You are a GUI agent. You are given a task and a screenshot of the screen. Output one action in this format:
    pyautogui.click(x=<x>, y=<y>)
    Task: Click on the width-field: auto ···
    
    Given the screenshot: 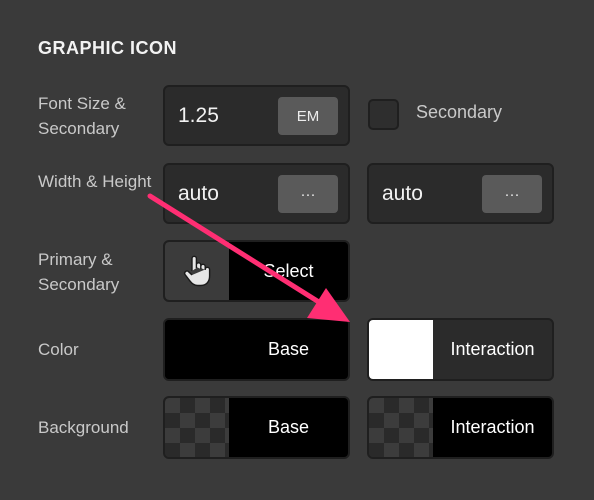 What is the action you would take?
    pyautogui.click(x=256, y=193)
    